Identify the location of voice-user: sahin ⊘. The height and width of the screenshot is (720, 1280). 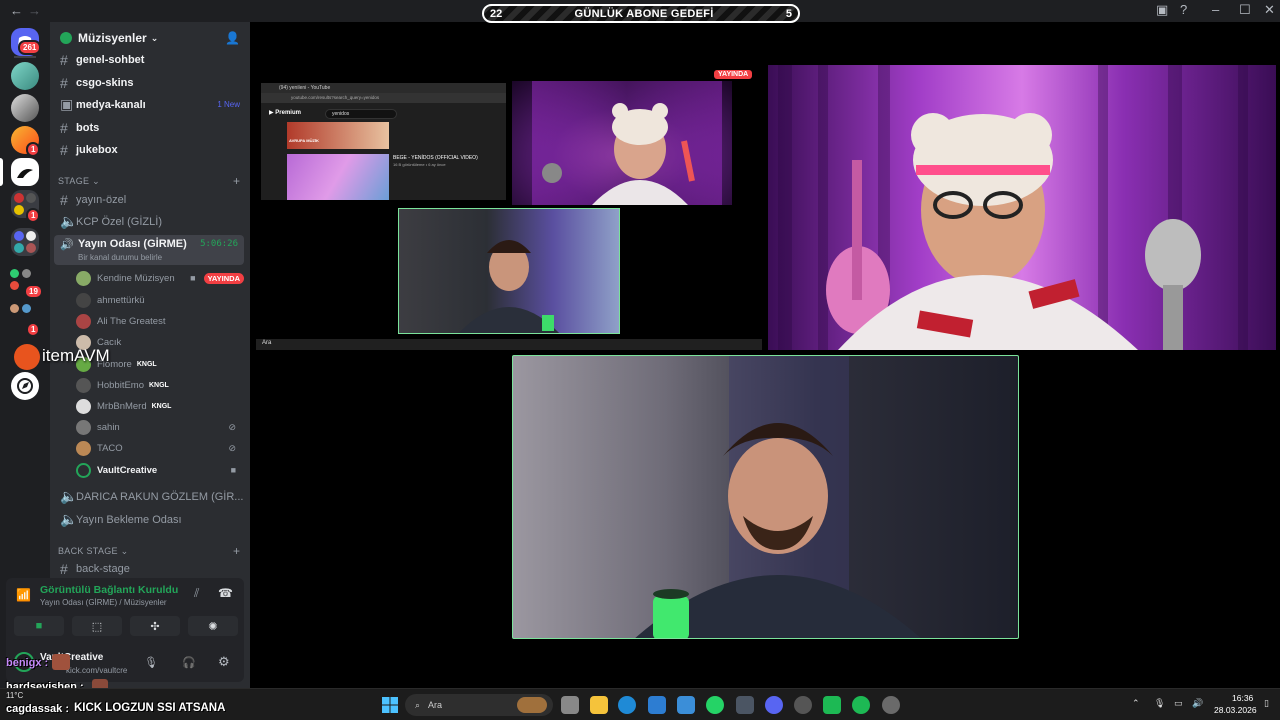
(160, 427).